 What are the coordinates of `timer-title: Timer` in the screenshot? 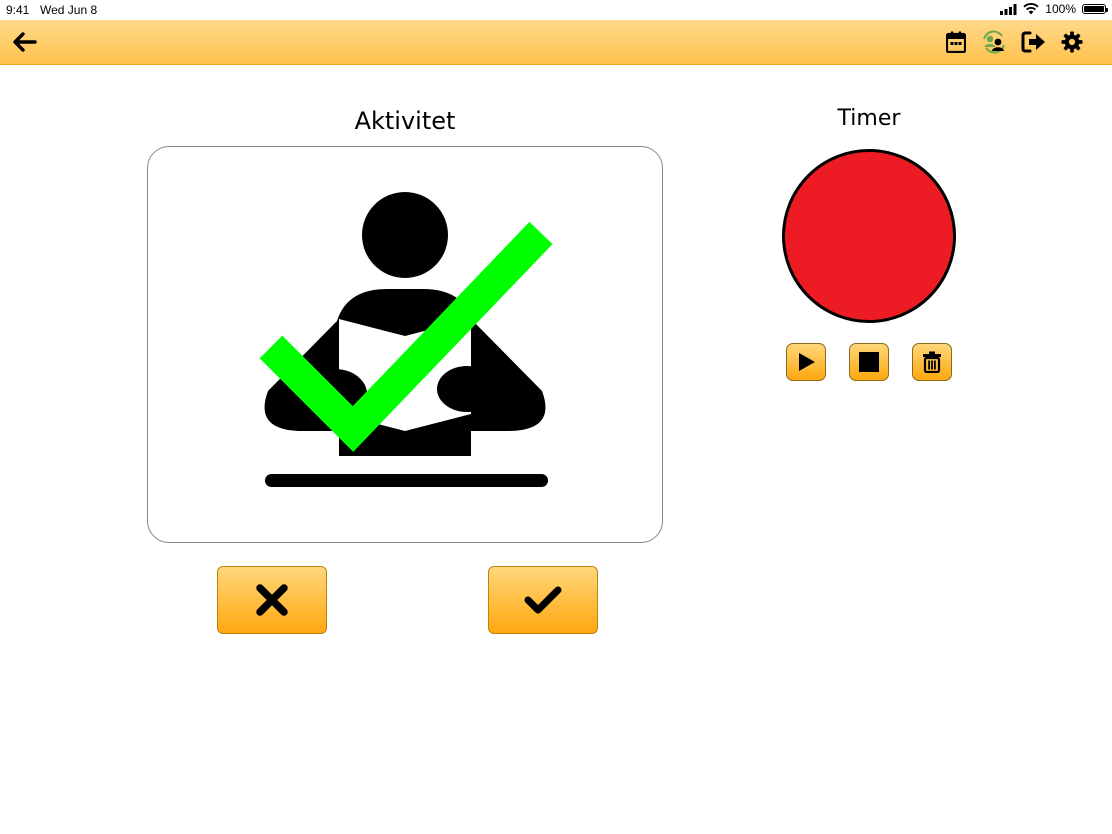 It's located at (869, 118).